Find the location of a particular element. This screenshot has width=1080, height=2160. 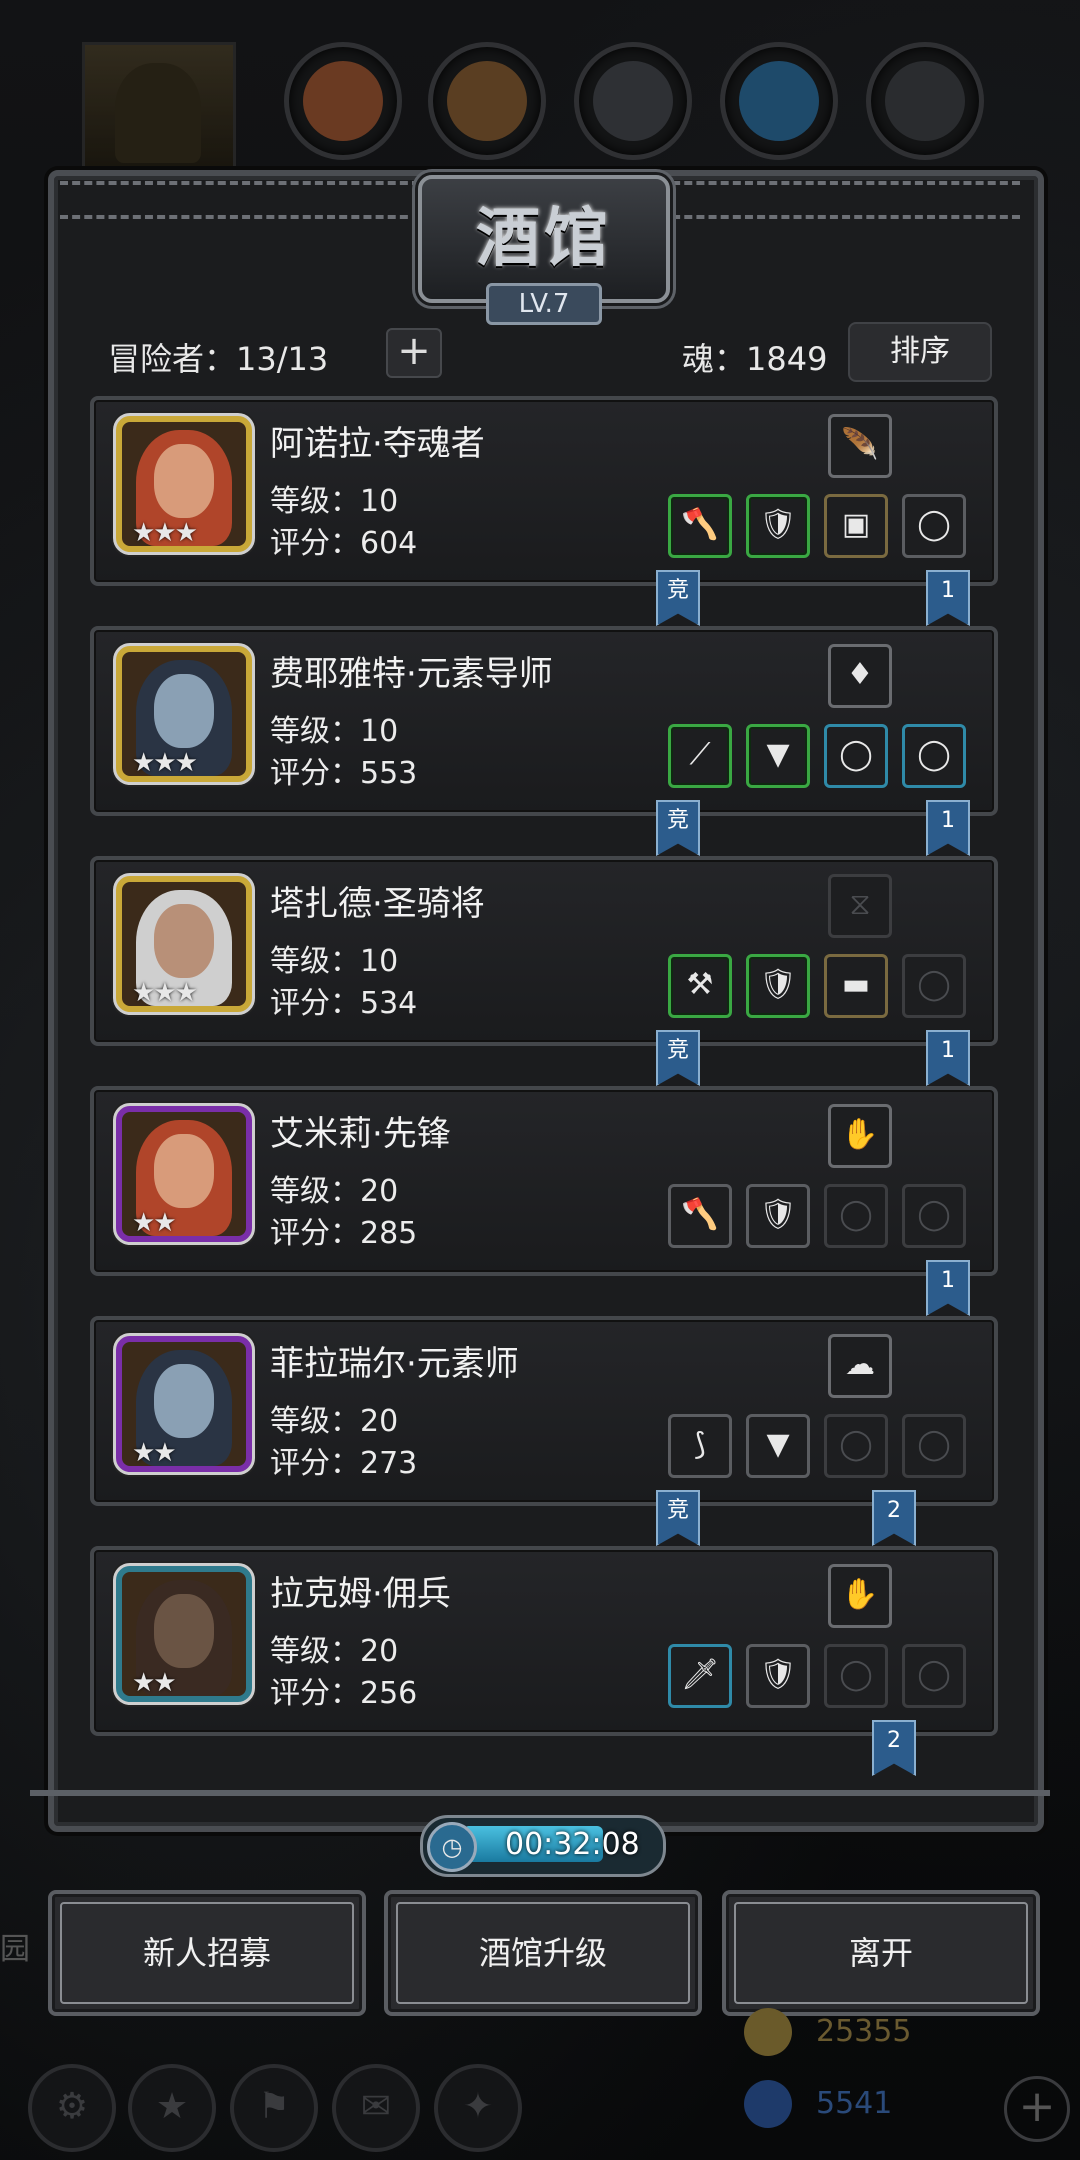

dagger-icon: 🗡 is located at coordinates (700, 1676).